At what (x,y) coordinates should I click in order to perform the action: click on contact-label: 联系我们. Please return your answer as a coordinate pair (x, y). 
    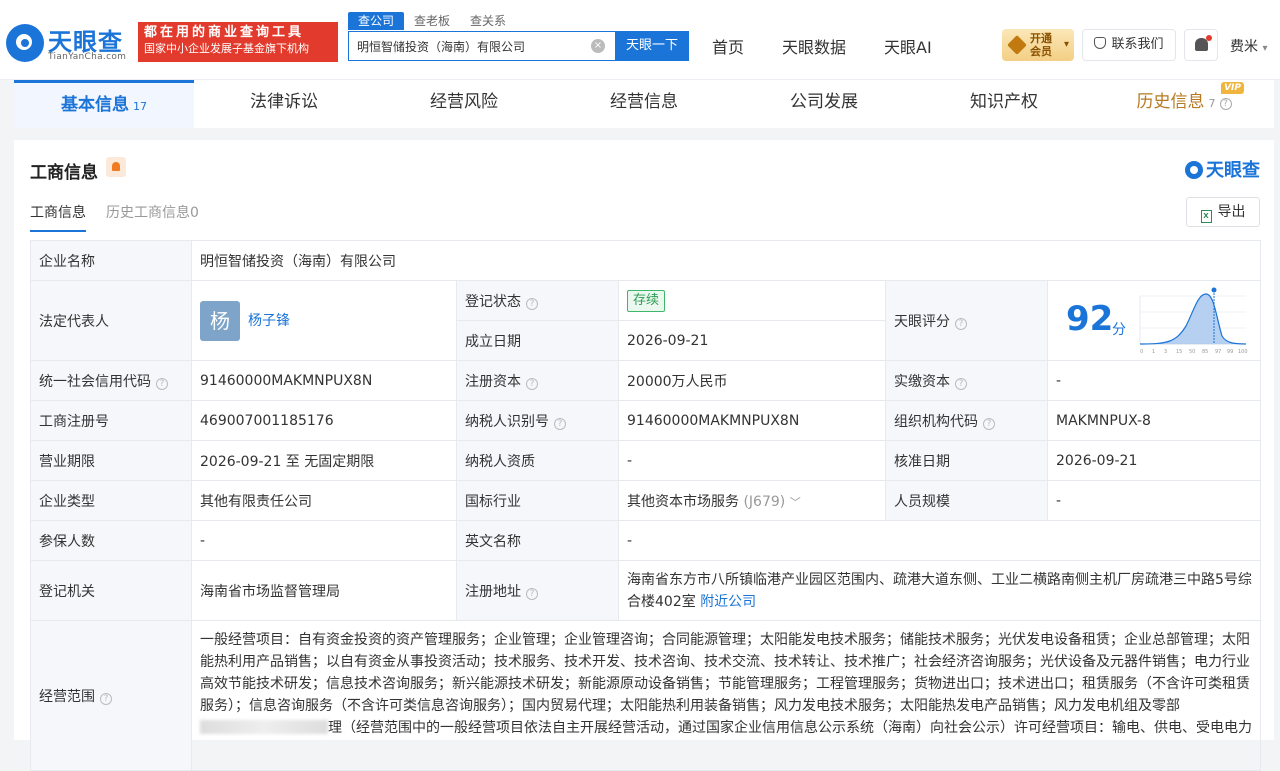
    Looking at the image, I should click on (1137, 44).